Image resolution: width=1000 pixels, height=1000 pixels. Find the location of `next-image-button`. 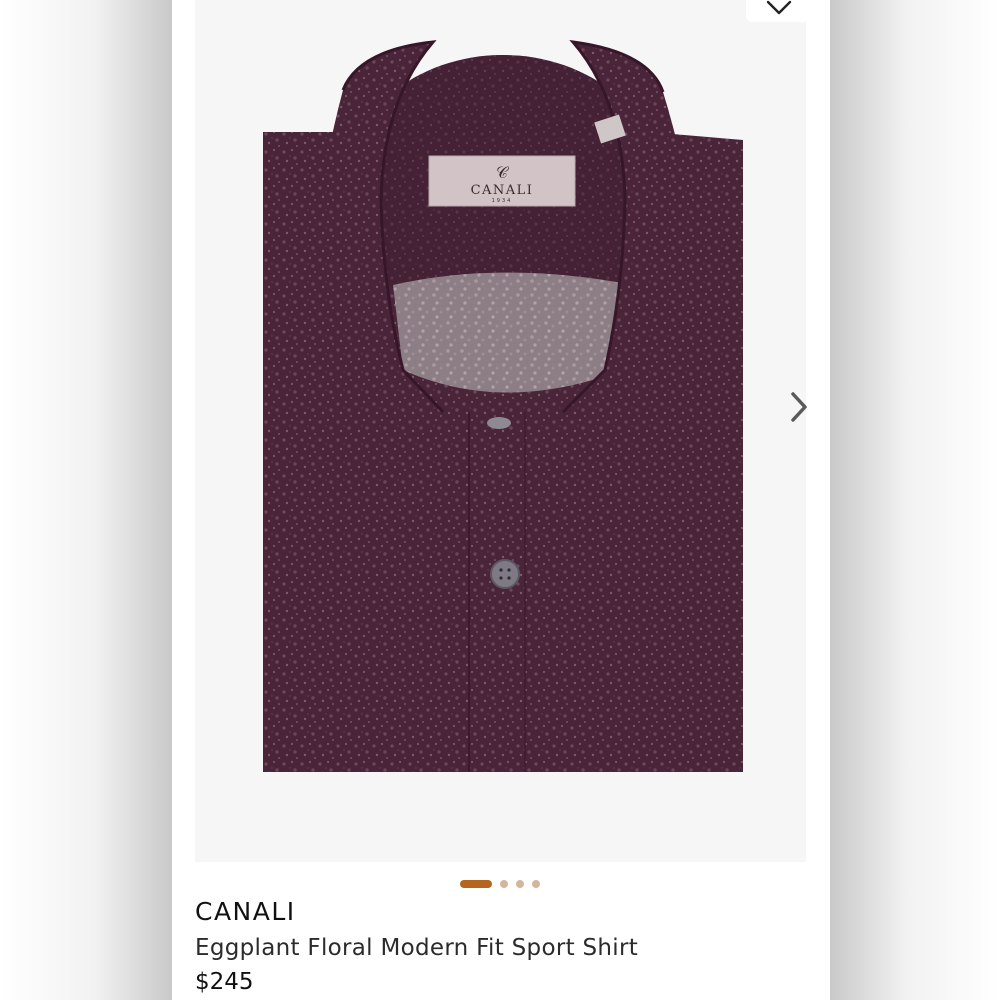

next-image-button is located at coordinates (799, 407).